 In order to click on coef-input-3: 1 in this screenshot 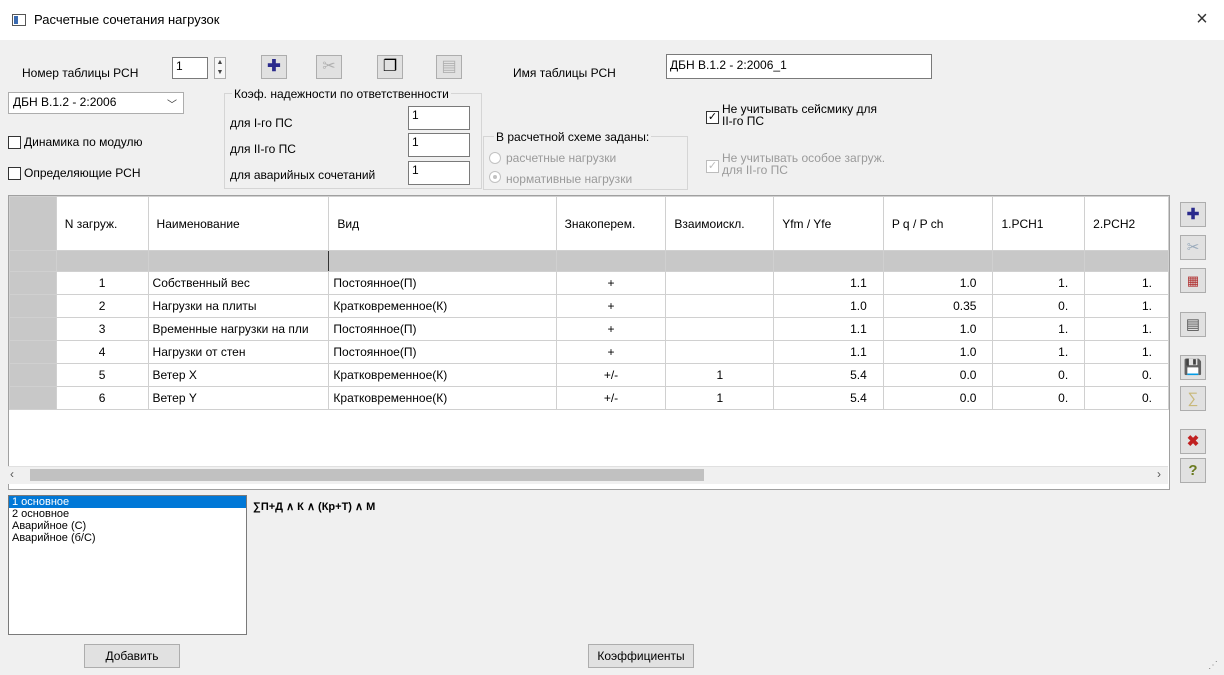, I will do `click(439, 173)`.